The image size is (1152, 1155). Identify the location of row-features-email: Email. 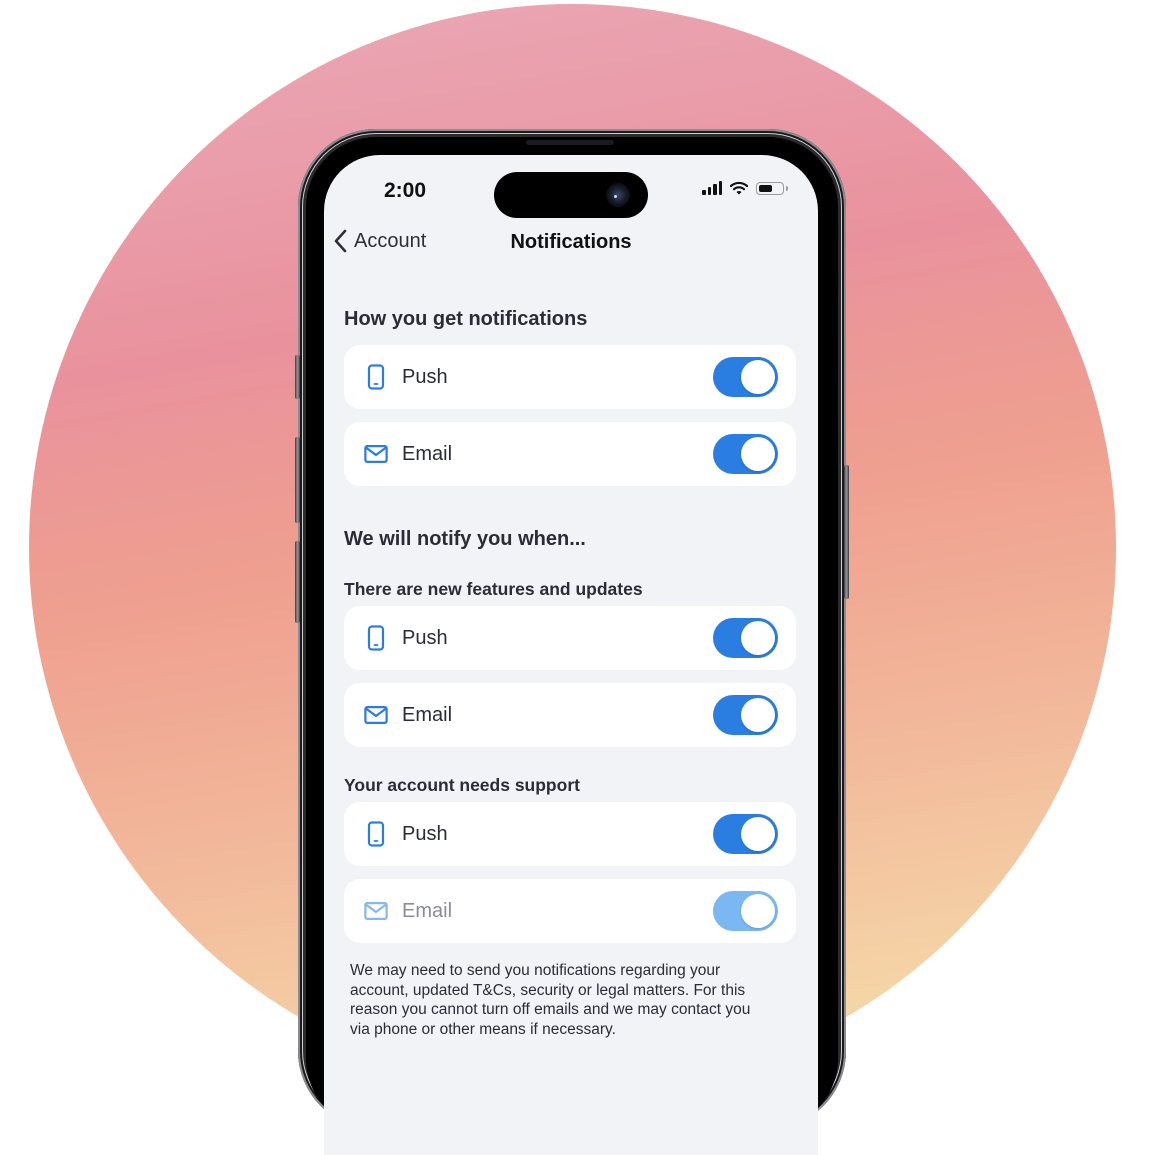
(570, 715).